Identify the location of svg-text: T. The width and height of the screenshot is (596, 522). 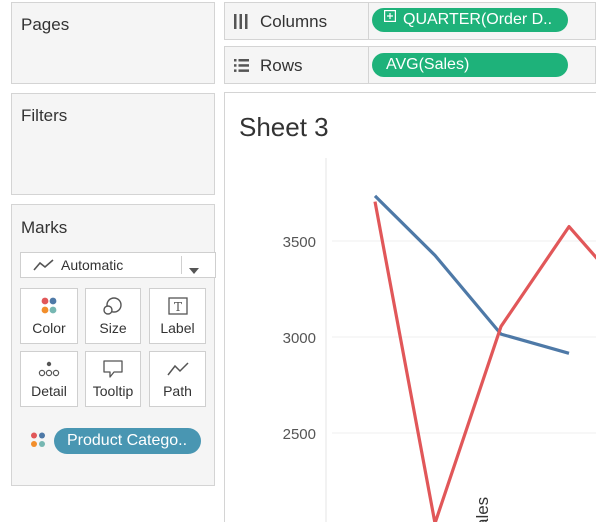
(177, 307).